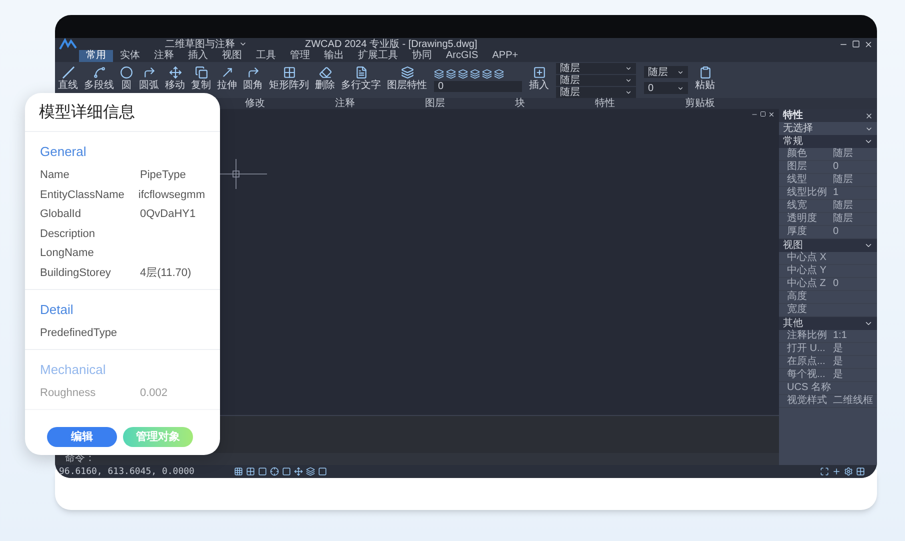 This screenshot has width=905, height=541. I want to click on field-name: Roughness, so click(68, 393).